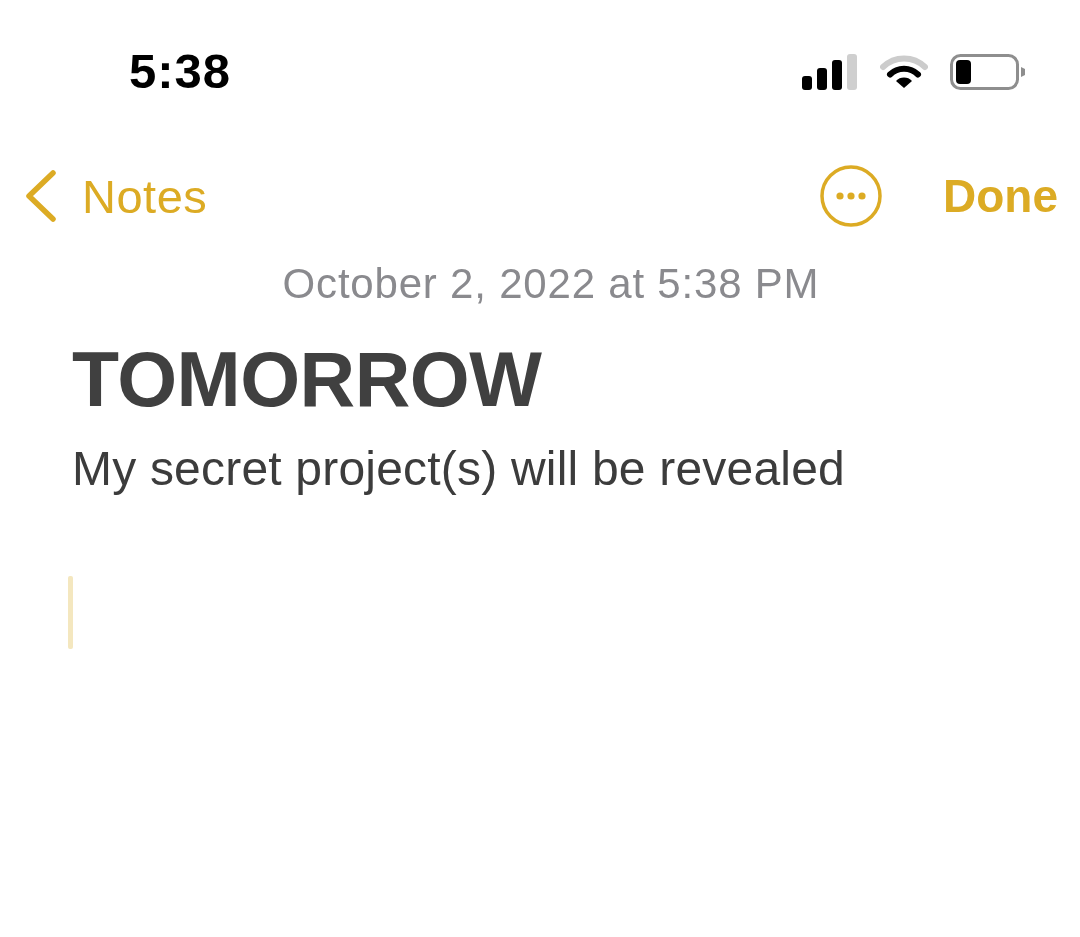 This screenshot has width=1080, height=937. I want to click on more-icon, so click(851, 196).